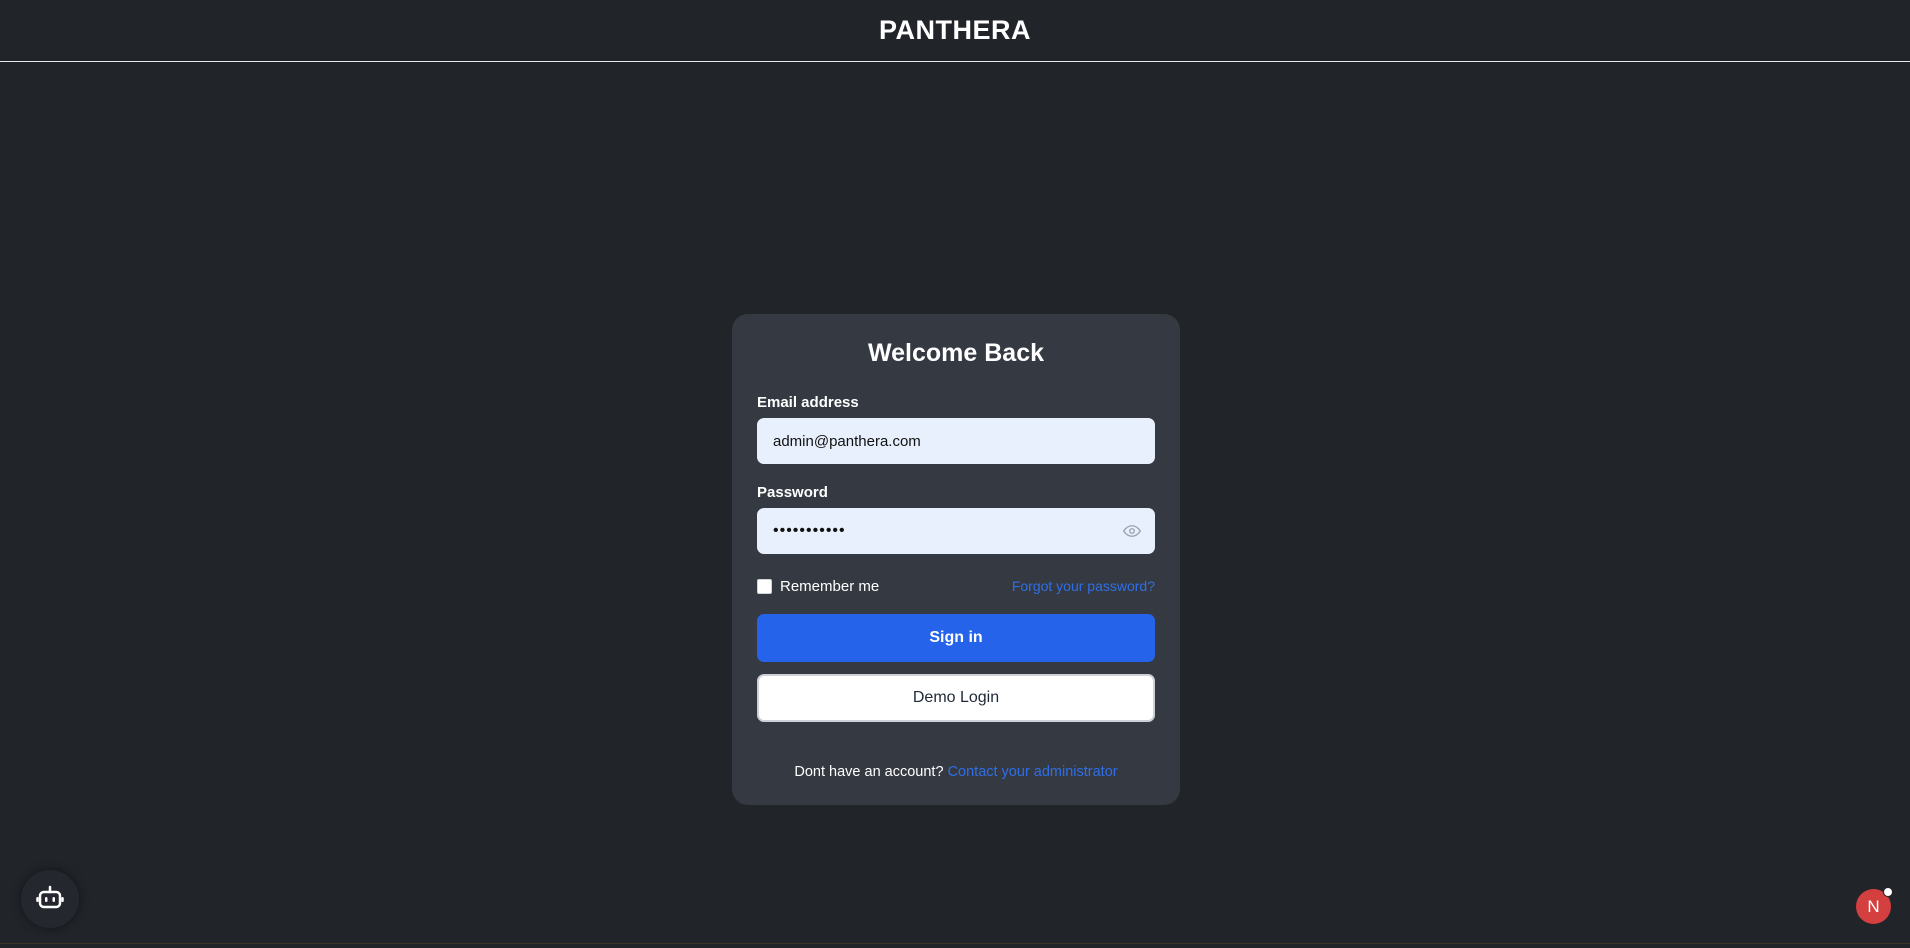  I want to click on email-value: admin@panthera.com, so click(847, 441).